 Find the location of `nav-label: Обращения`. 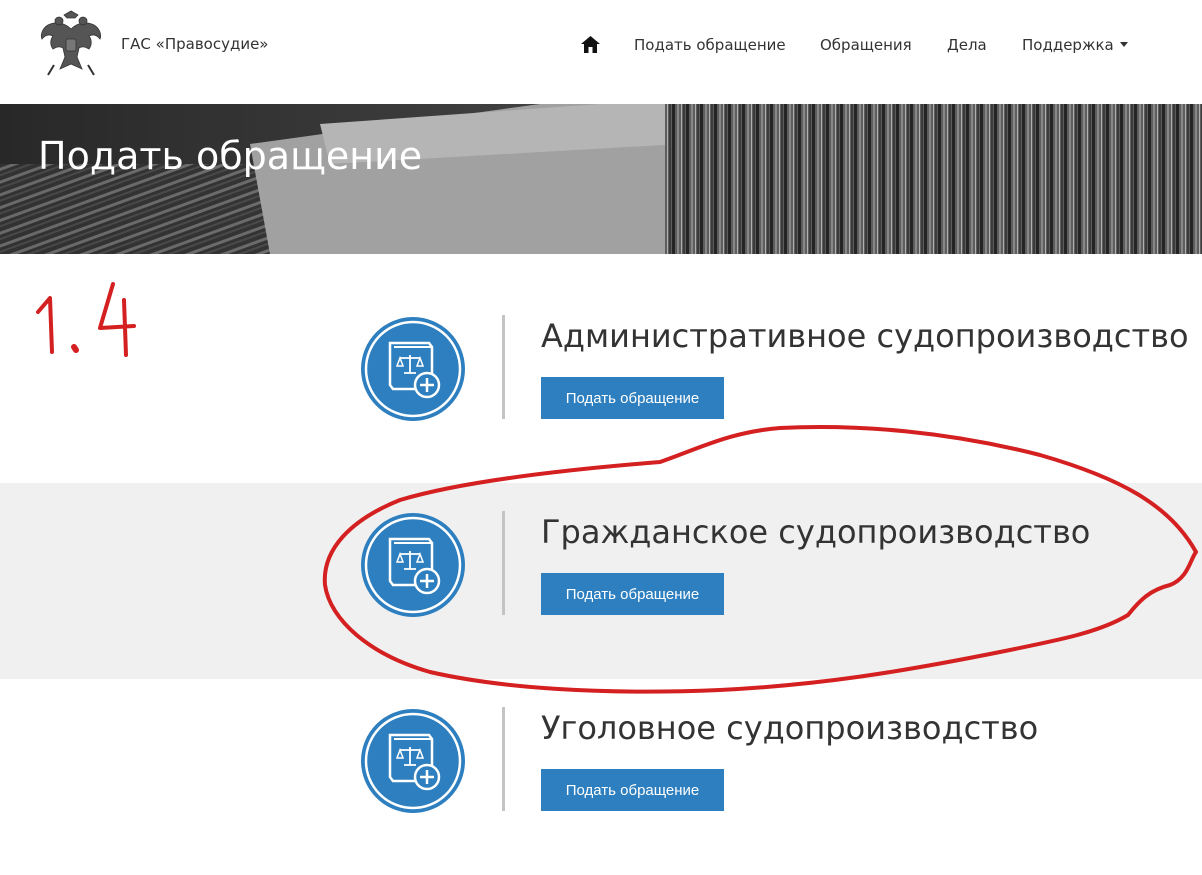

nav-label: Обращения is located at coordinates (866, 45).